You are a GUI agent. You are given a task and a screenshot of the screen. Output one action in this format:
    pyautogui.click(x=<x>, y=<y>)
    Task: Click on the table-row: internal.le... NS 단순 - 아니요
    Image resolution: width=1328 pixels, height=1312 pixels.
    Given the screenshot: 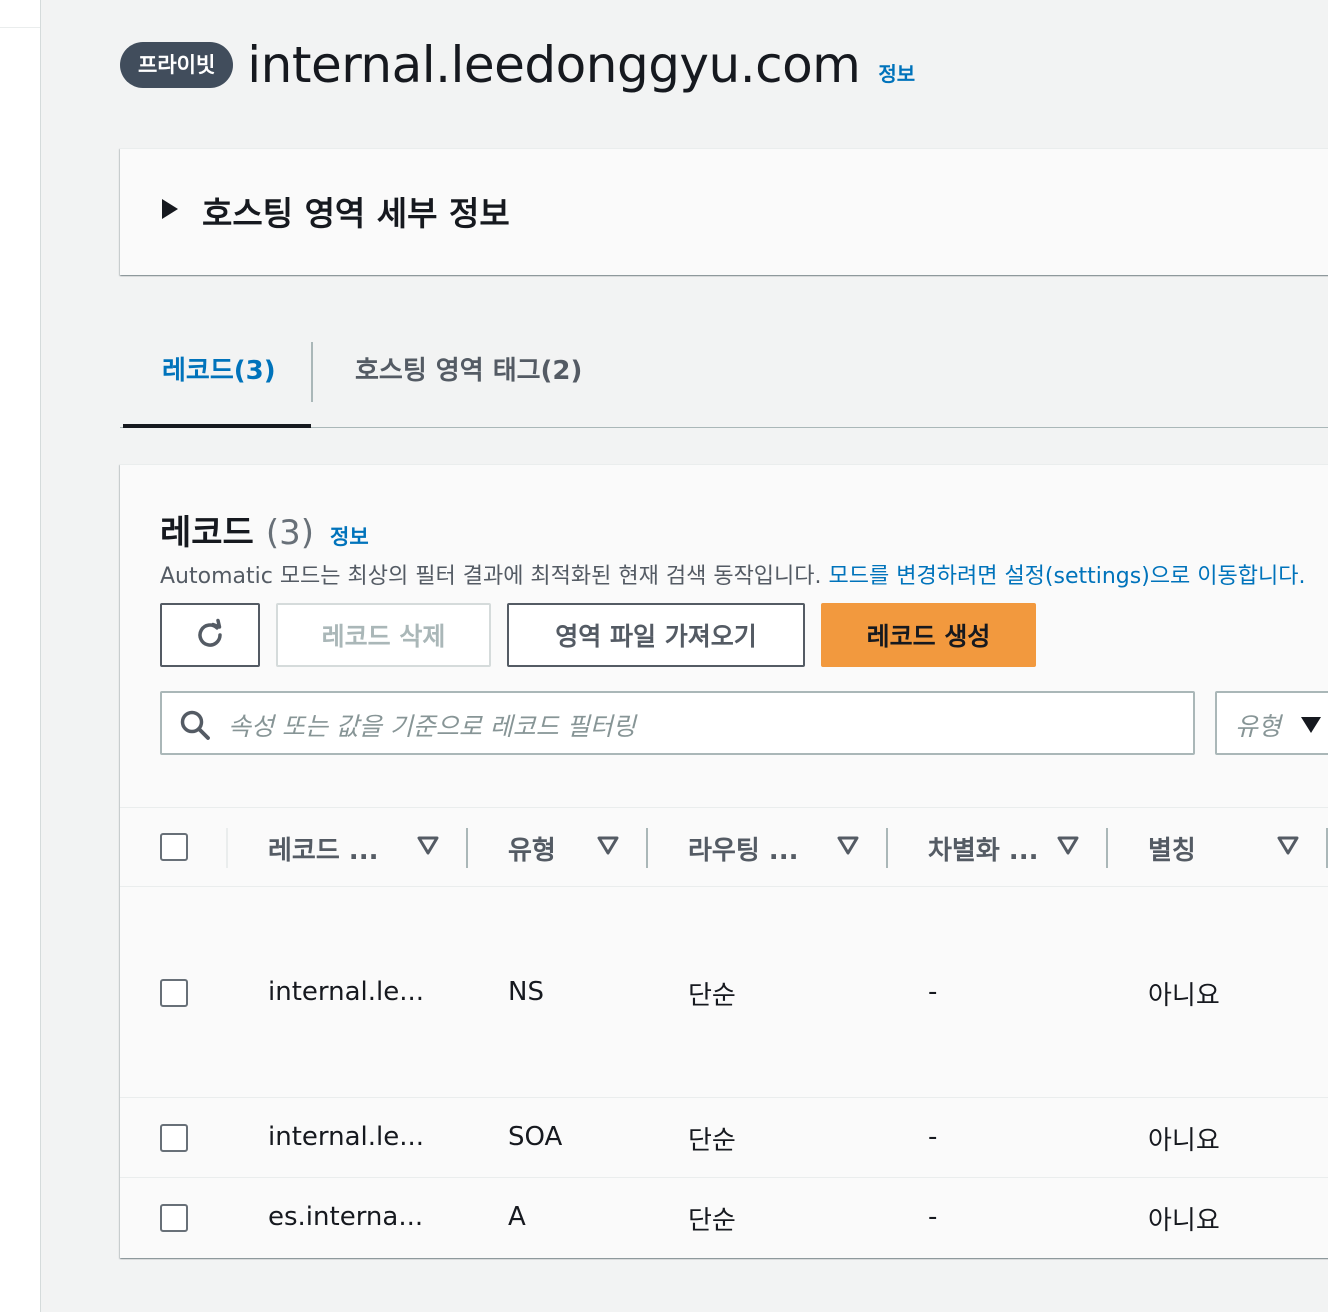 What is the action you would take?
    pyautogui.click(x=724, y=992)
    